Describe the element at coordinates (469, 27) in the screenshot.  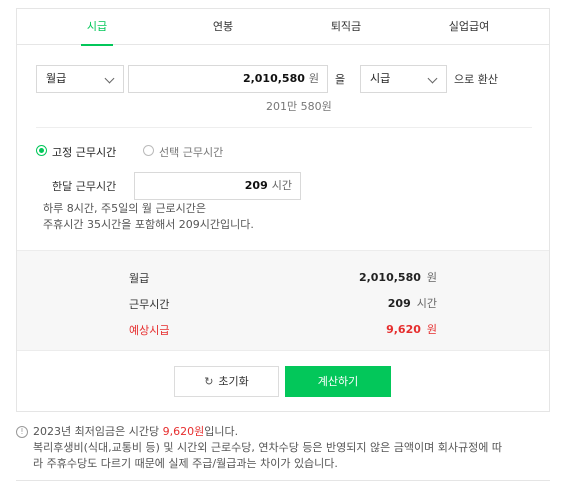
I see `tab-unemployment-benefit: 실업급여` at that location.